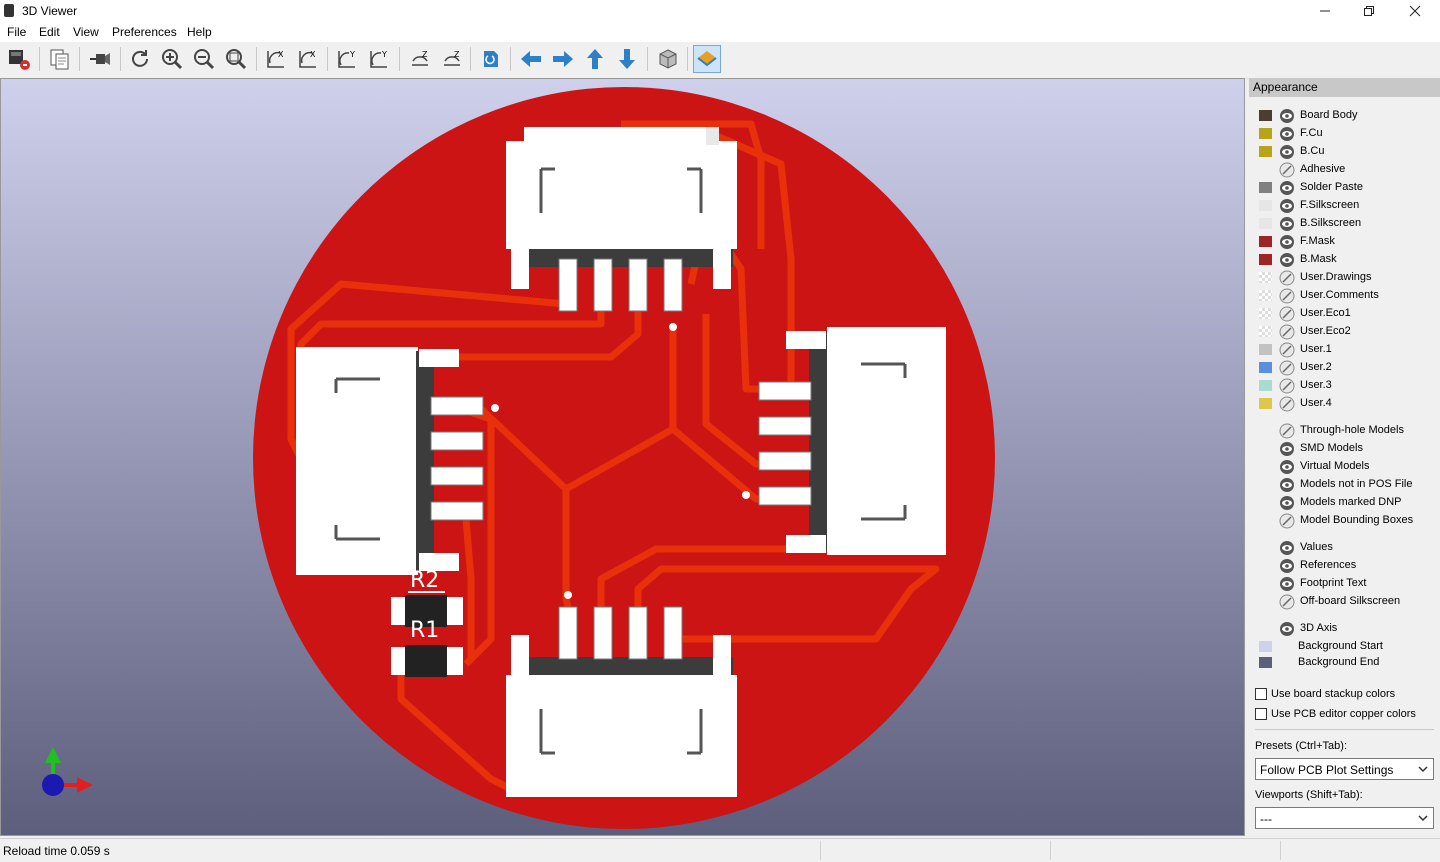 This screenshot has width=1440, height=862. What do you see at coordinates (1344, 602) in the screenshot?
I see `layer-row: Off-board Silkscreen` at bounding box center [1344, 602].